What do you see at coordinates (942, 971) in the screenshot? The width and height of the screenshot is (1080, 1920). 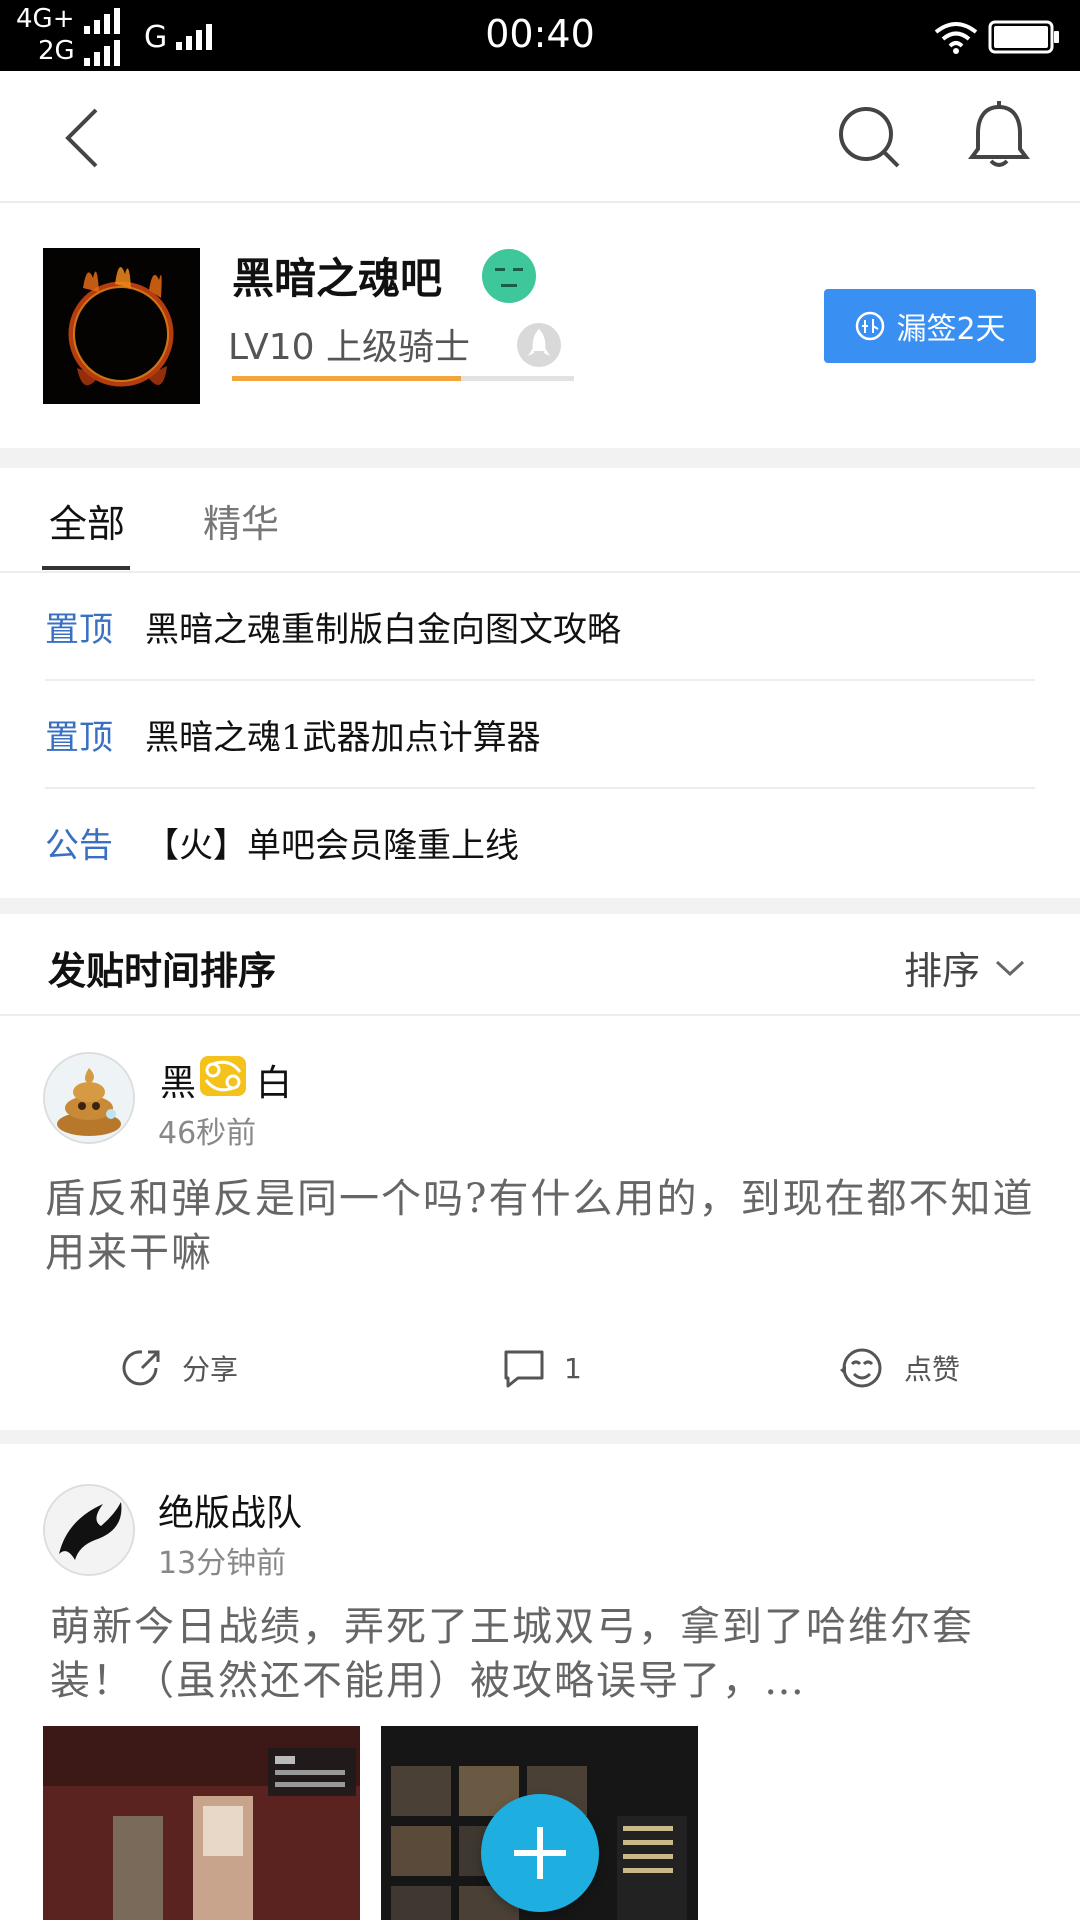 I see `sort-label: 排序` at bounding box center [942, 971].